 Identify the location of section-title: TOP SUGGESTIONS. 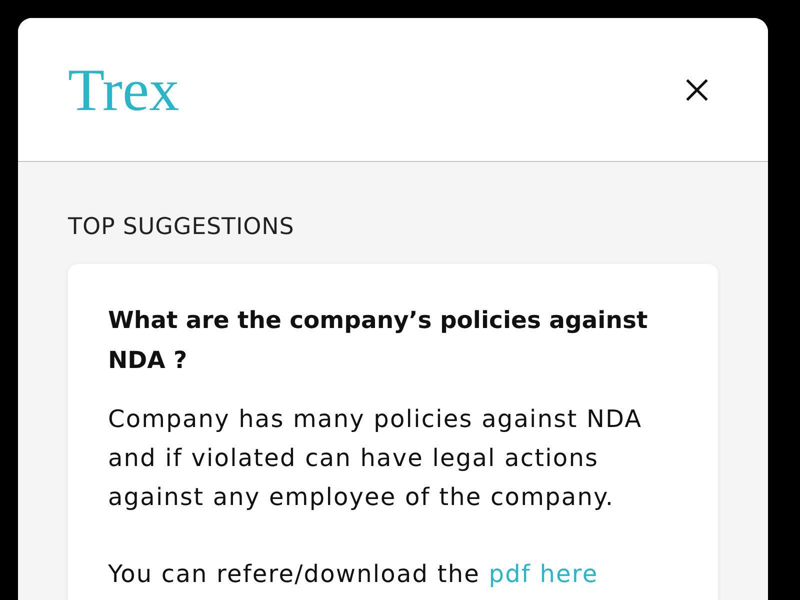
(182, 227).